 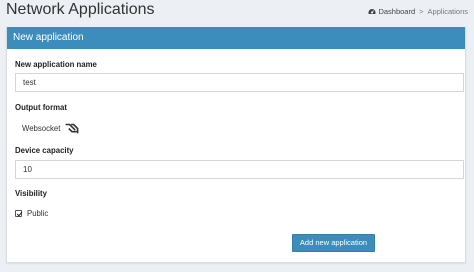 I want to click on add-application-button: Add new application, so click(x=333, y=243).